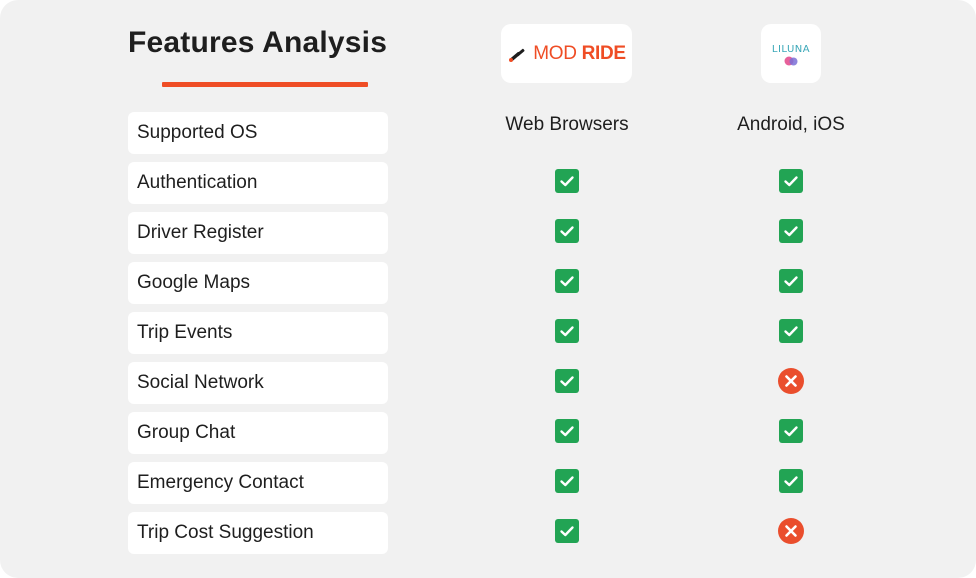  I want to click on modride-platform: Web Browsers, so click(567, 124).